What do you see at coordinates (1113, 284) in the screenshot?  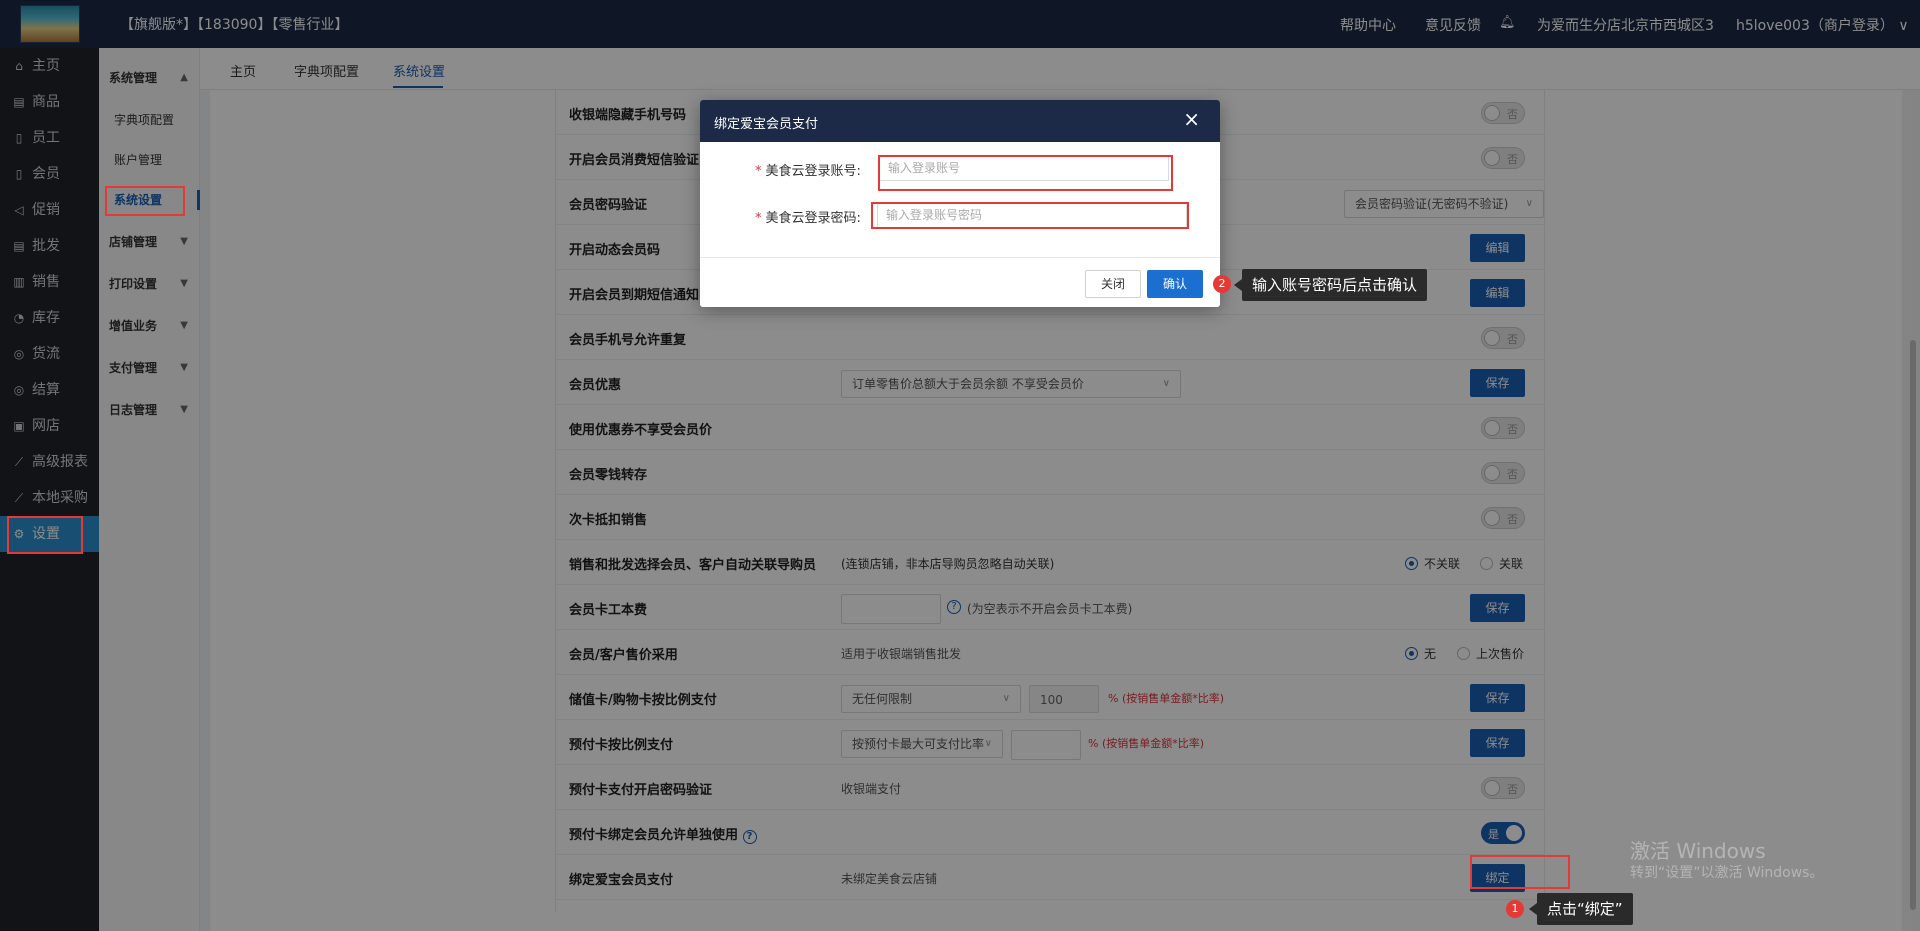 I see `dialog-close-button: 关闭` at bounding box center [1113, 284].